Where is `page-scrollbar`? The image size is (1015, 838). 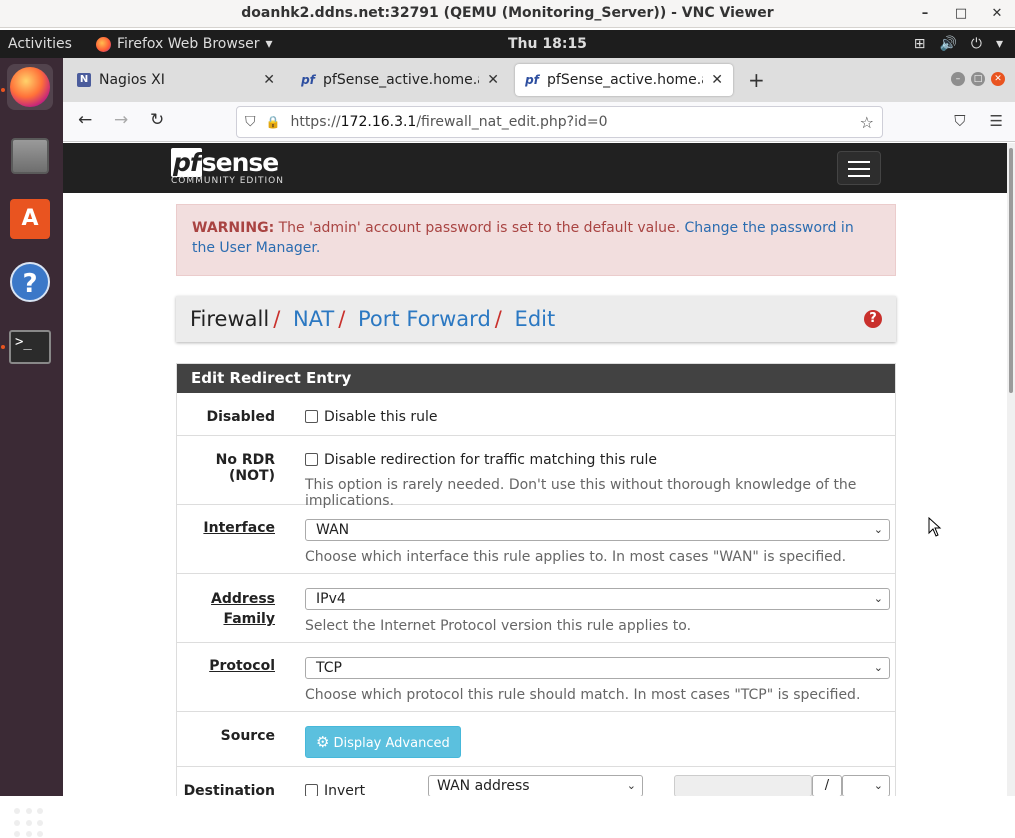 page-scrollbar is located at coordinates (1011, 469).